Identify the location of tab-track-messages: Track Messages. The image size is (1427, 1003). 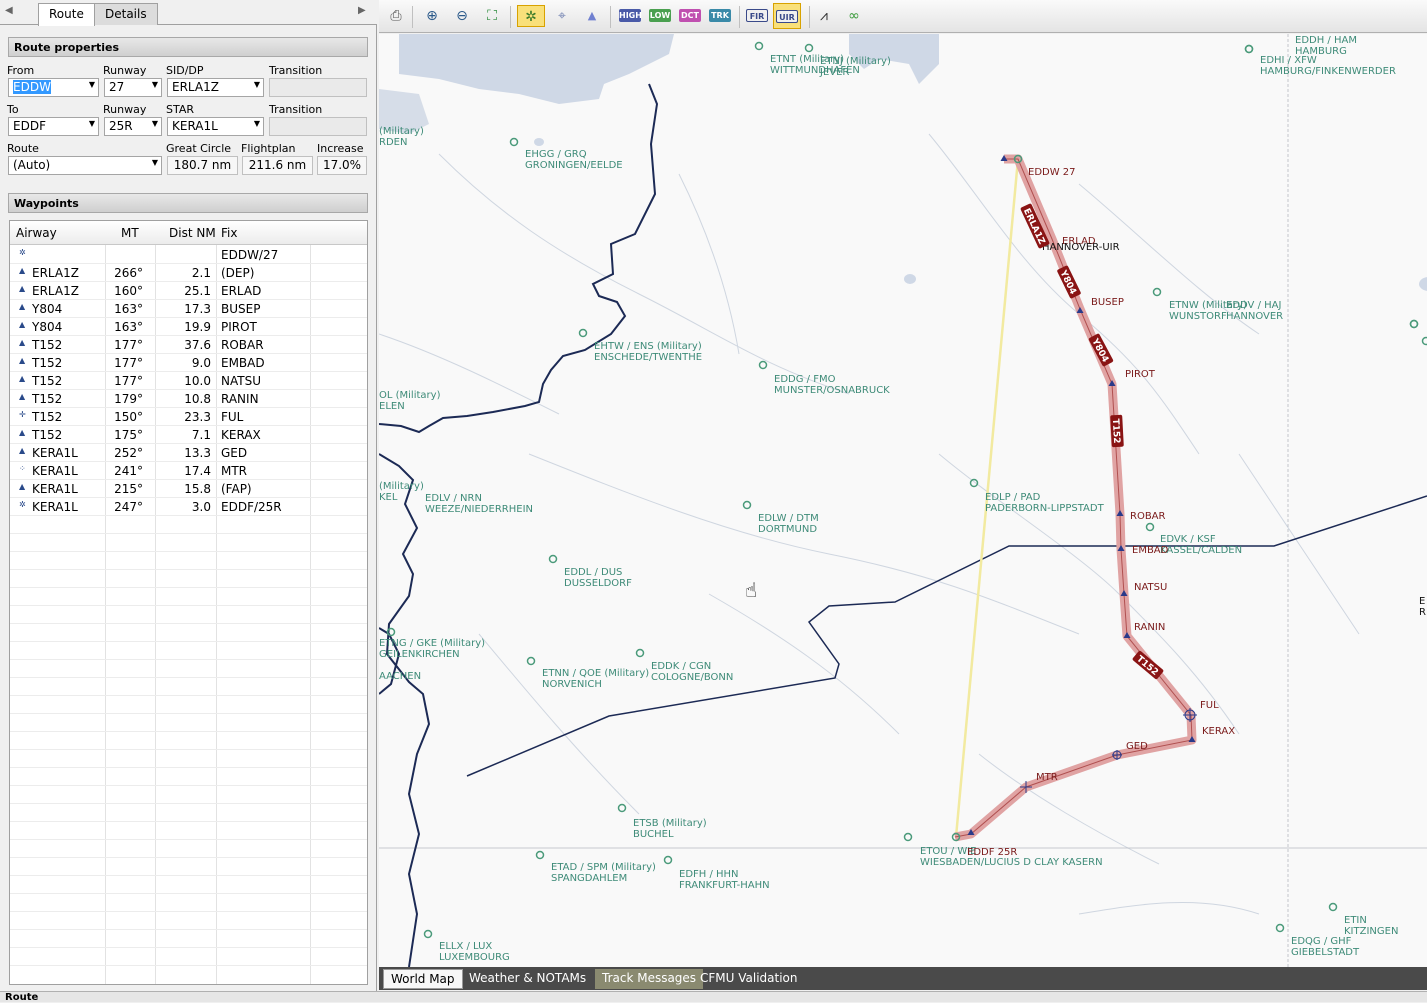
(649, 979).